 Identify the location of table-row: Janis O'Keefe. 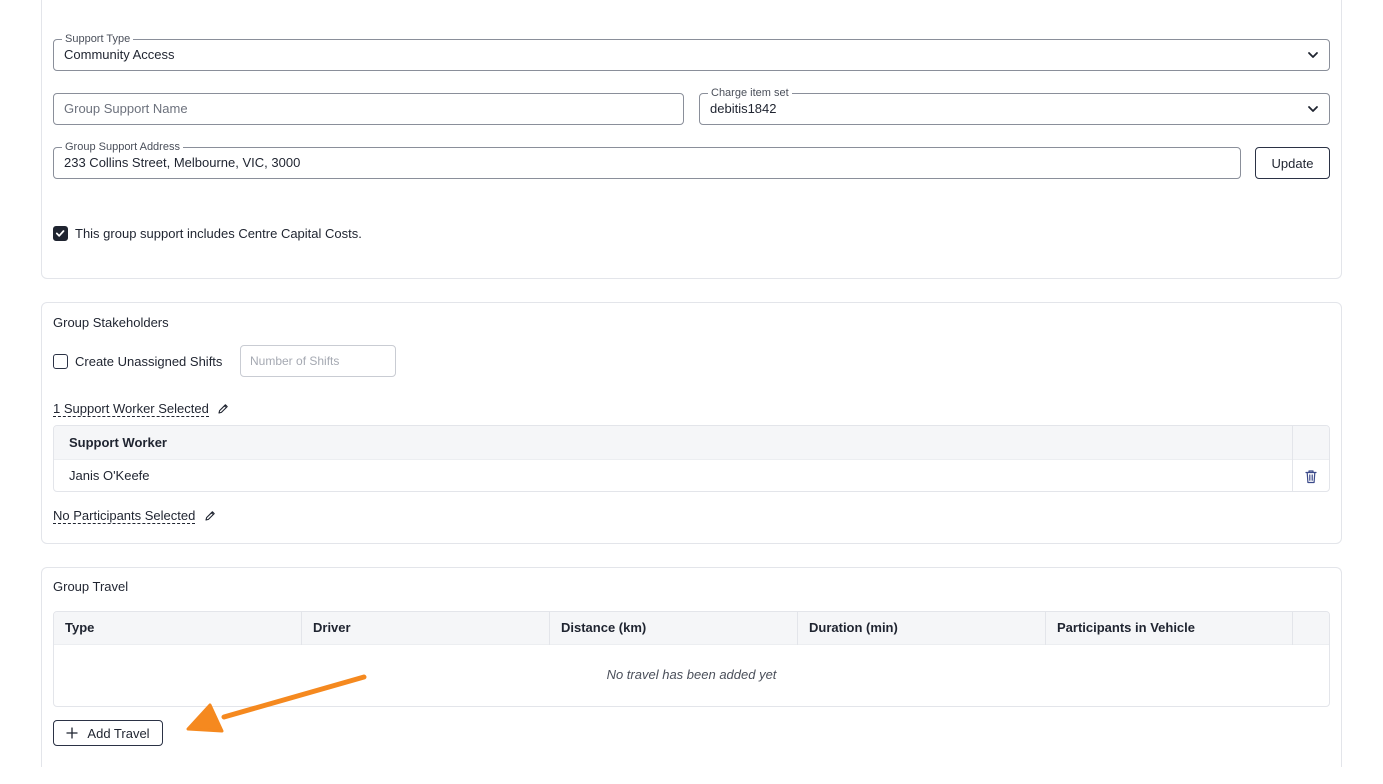
(691, 475).